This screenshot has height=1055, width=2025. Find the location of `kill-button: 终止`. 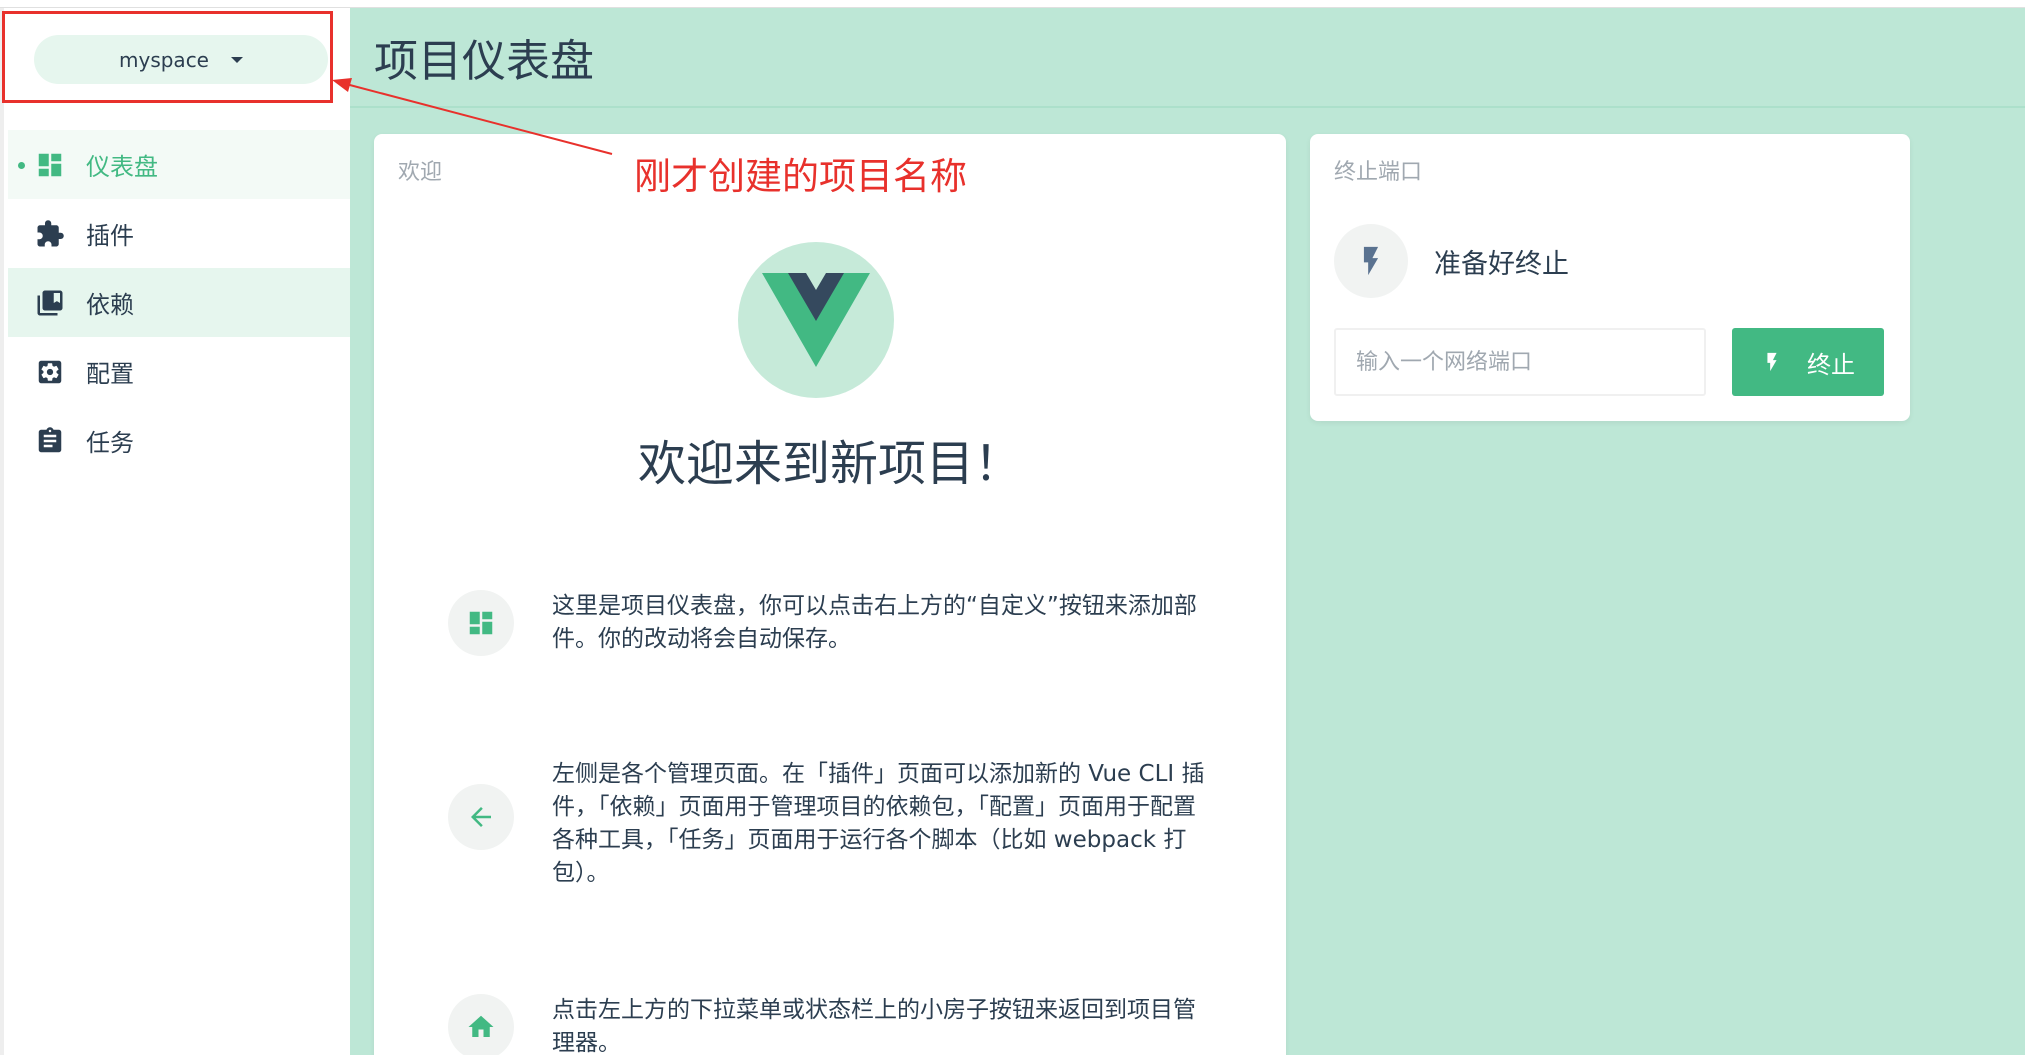

kill-button: 终止 is located at coordinates (1808, 362).